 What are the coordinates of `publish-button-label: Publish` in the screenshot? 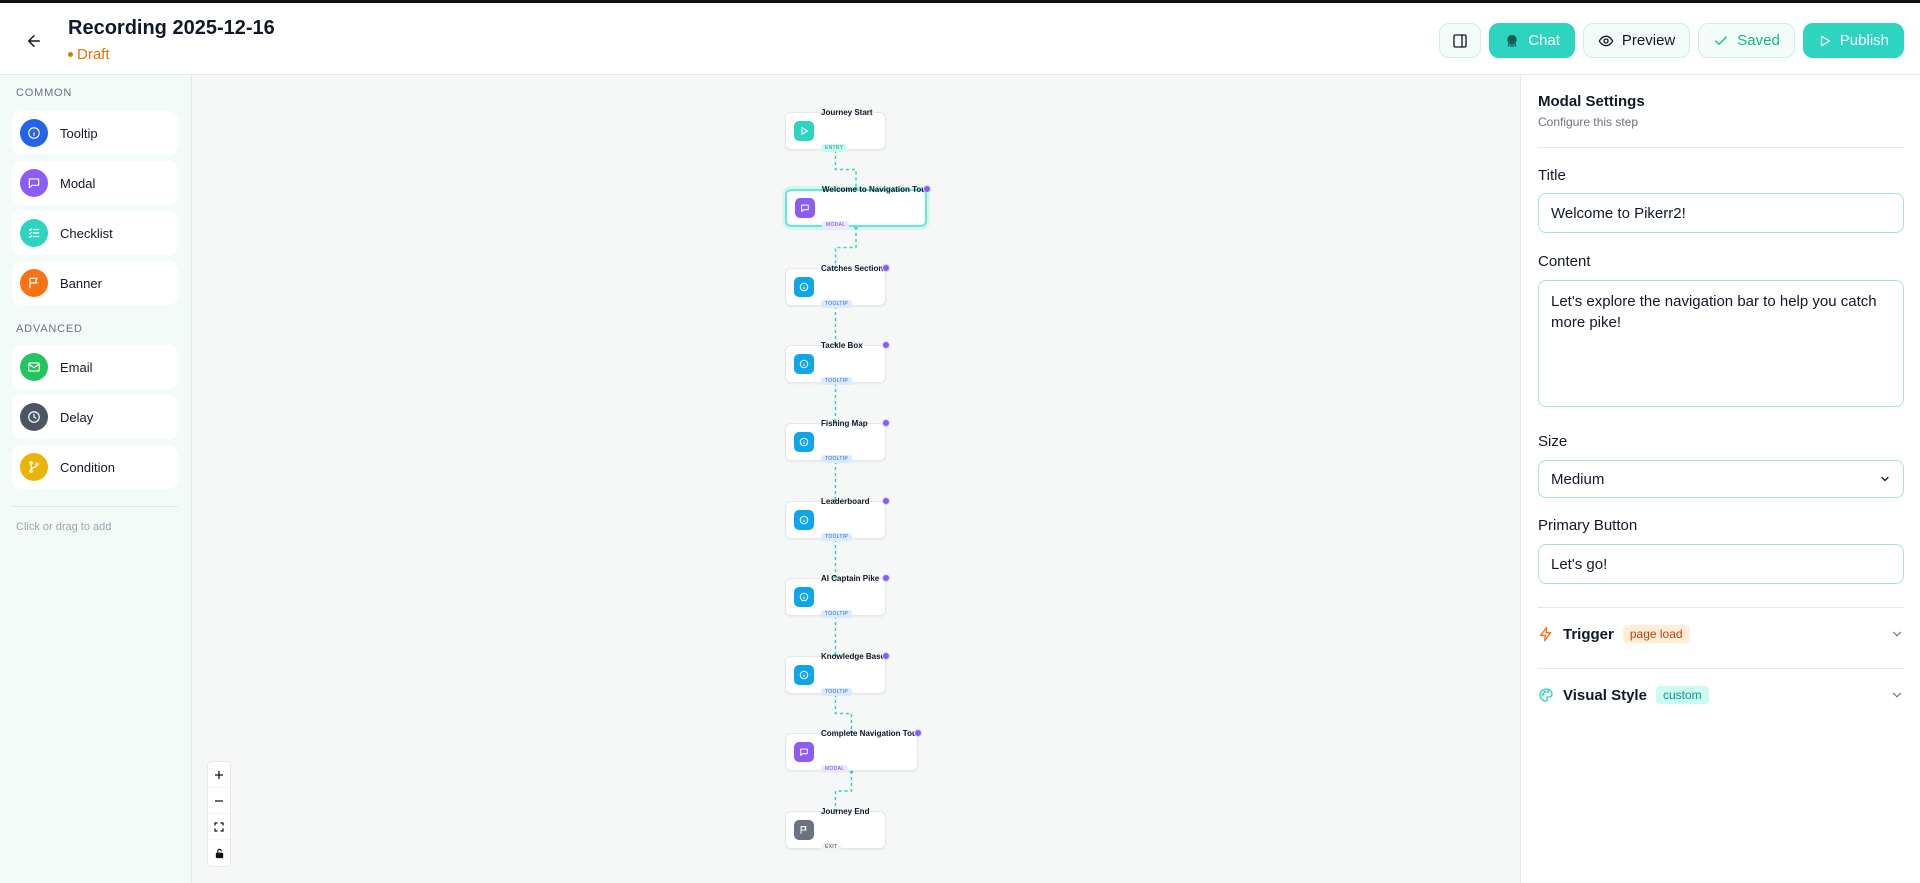 It's located at (1864, 40).